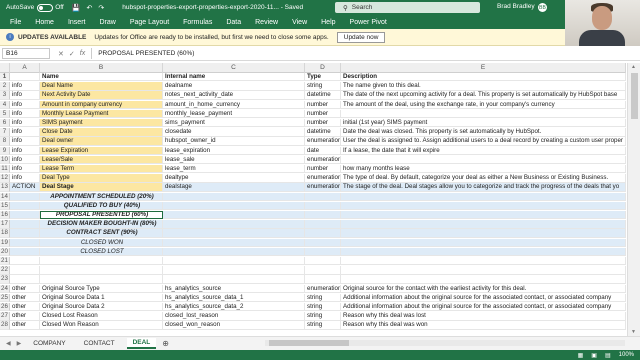  Describe the element at coordinates (49, 343) in the screenshot. I see `sheet-tab-company: COMPANY` at that location.